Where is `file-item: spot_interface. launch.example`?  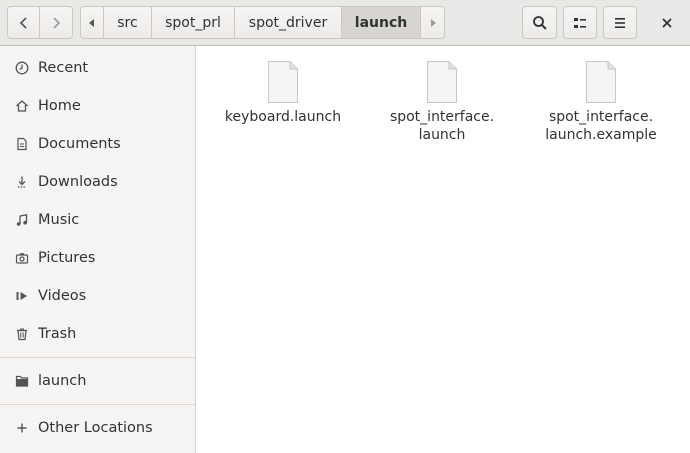
file-item: spot_interface. launch.example is located at coordinates (601, 102).